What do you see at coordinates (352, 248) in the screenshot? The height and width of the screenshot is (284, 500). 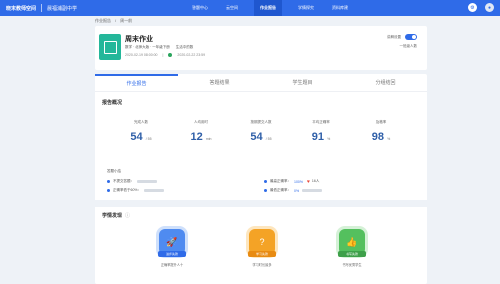 I see `badge-writing-pioneer: 👍 书写先锋 书写优秀学生` at bounding box center [352, 248].